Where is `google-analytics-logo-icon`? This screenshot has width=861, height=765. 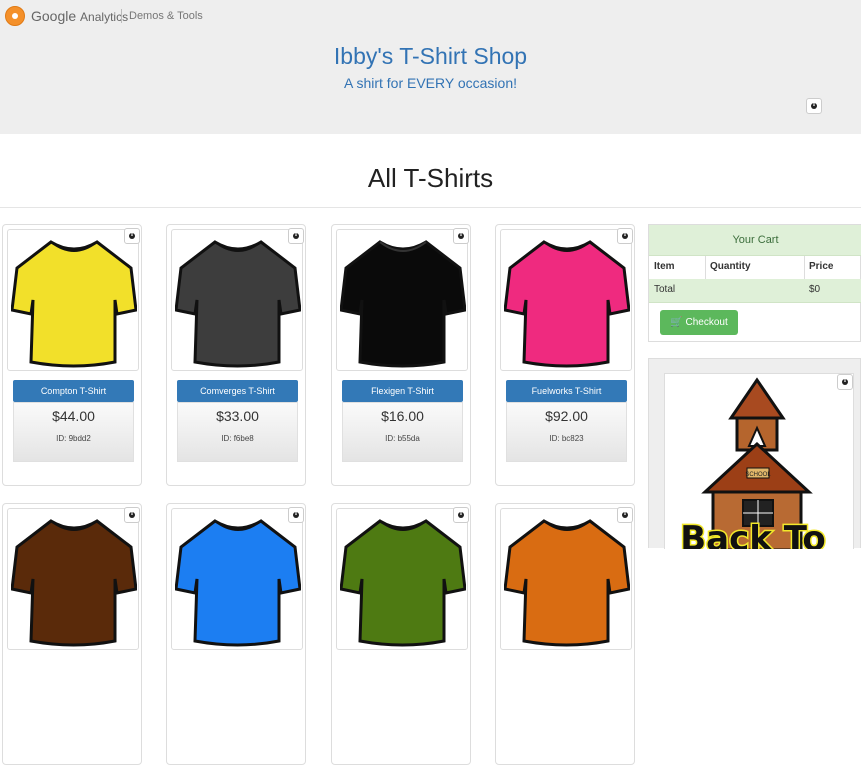 google-analytics-logo-icon is located at coordinates (15, 16).